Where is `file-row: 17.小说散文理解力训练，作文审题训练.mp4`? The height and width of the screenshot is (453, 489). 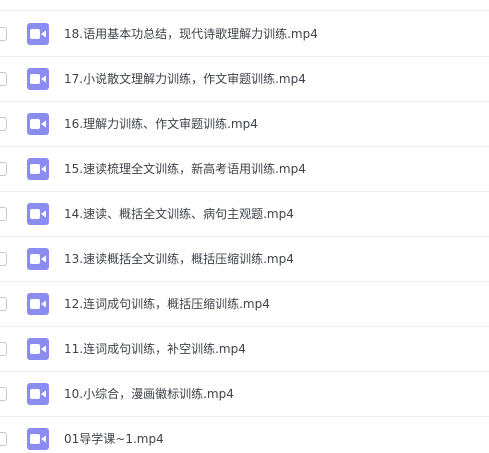 file-row: 17.小说散文理解力训练，作文审题训练.mp4 is located at coordinates (244, 79).